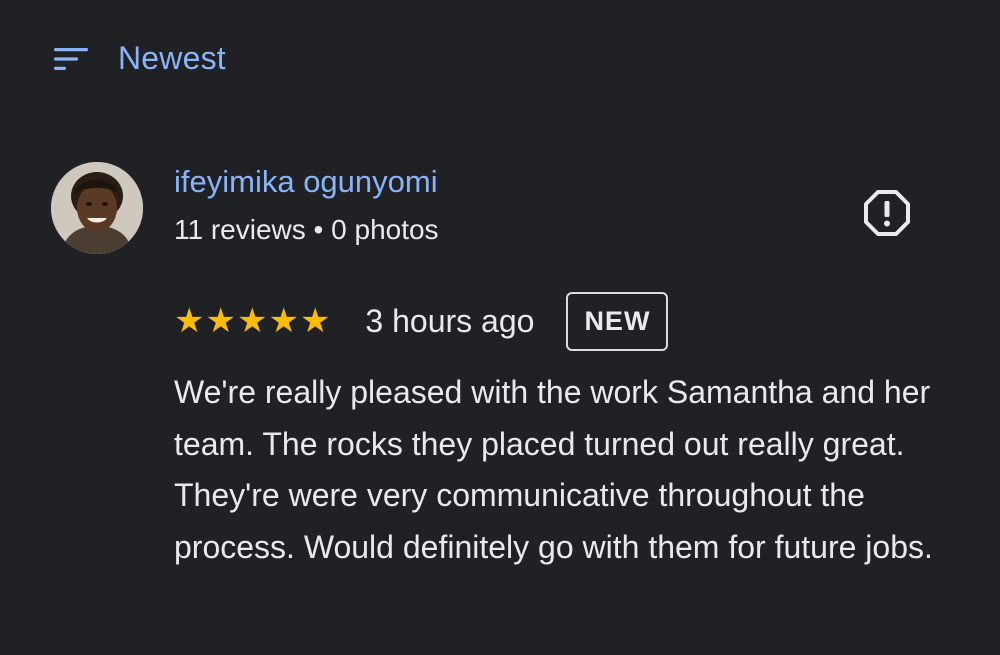  Describe the element at coordinates (240, 229) in the screenshot. I see `reviews-count: 11 reviews` at that location.